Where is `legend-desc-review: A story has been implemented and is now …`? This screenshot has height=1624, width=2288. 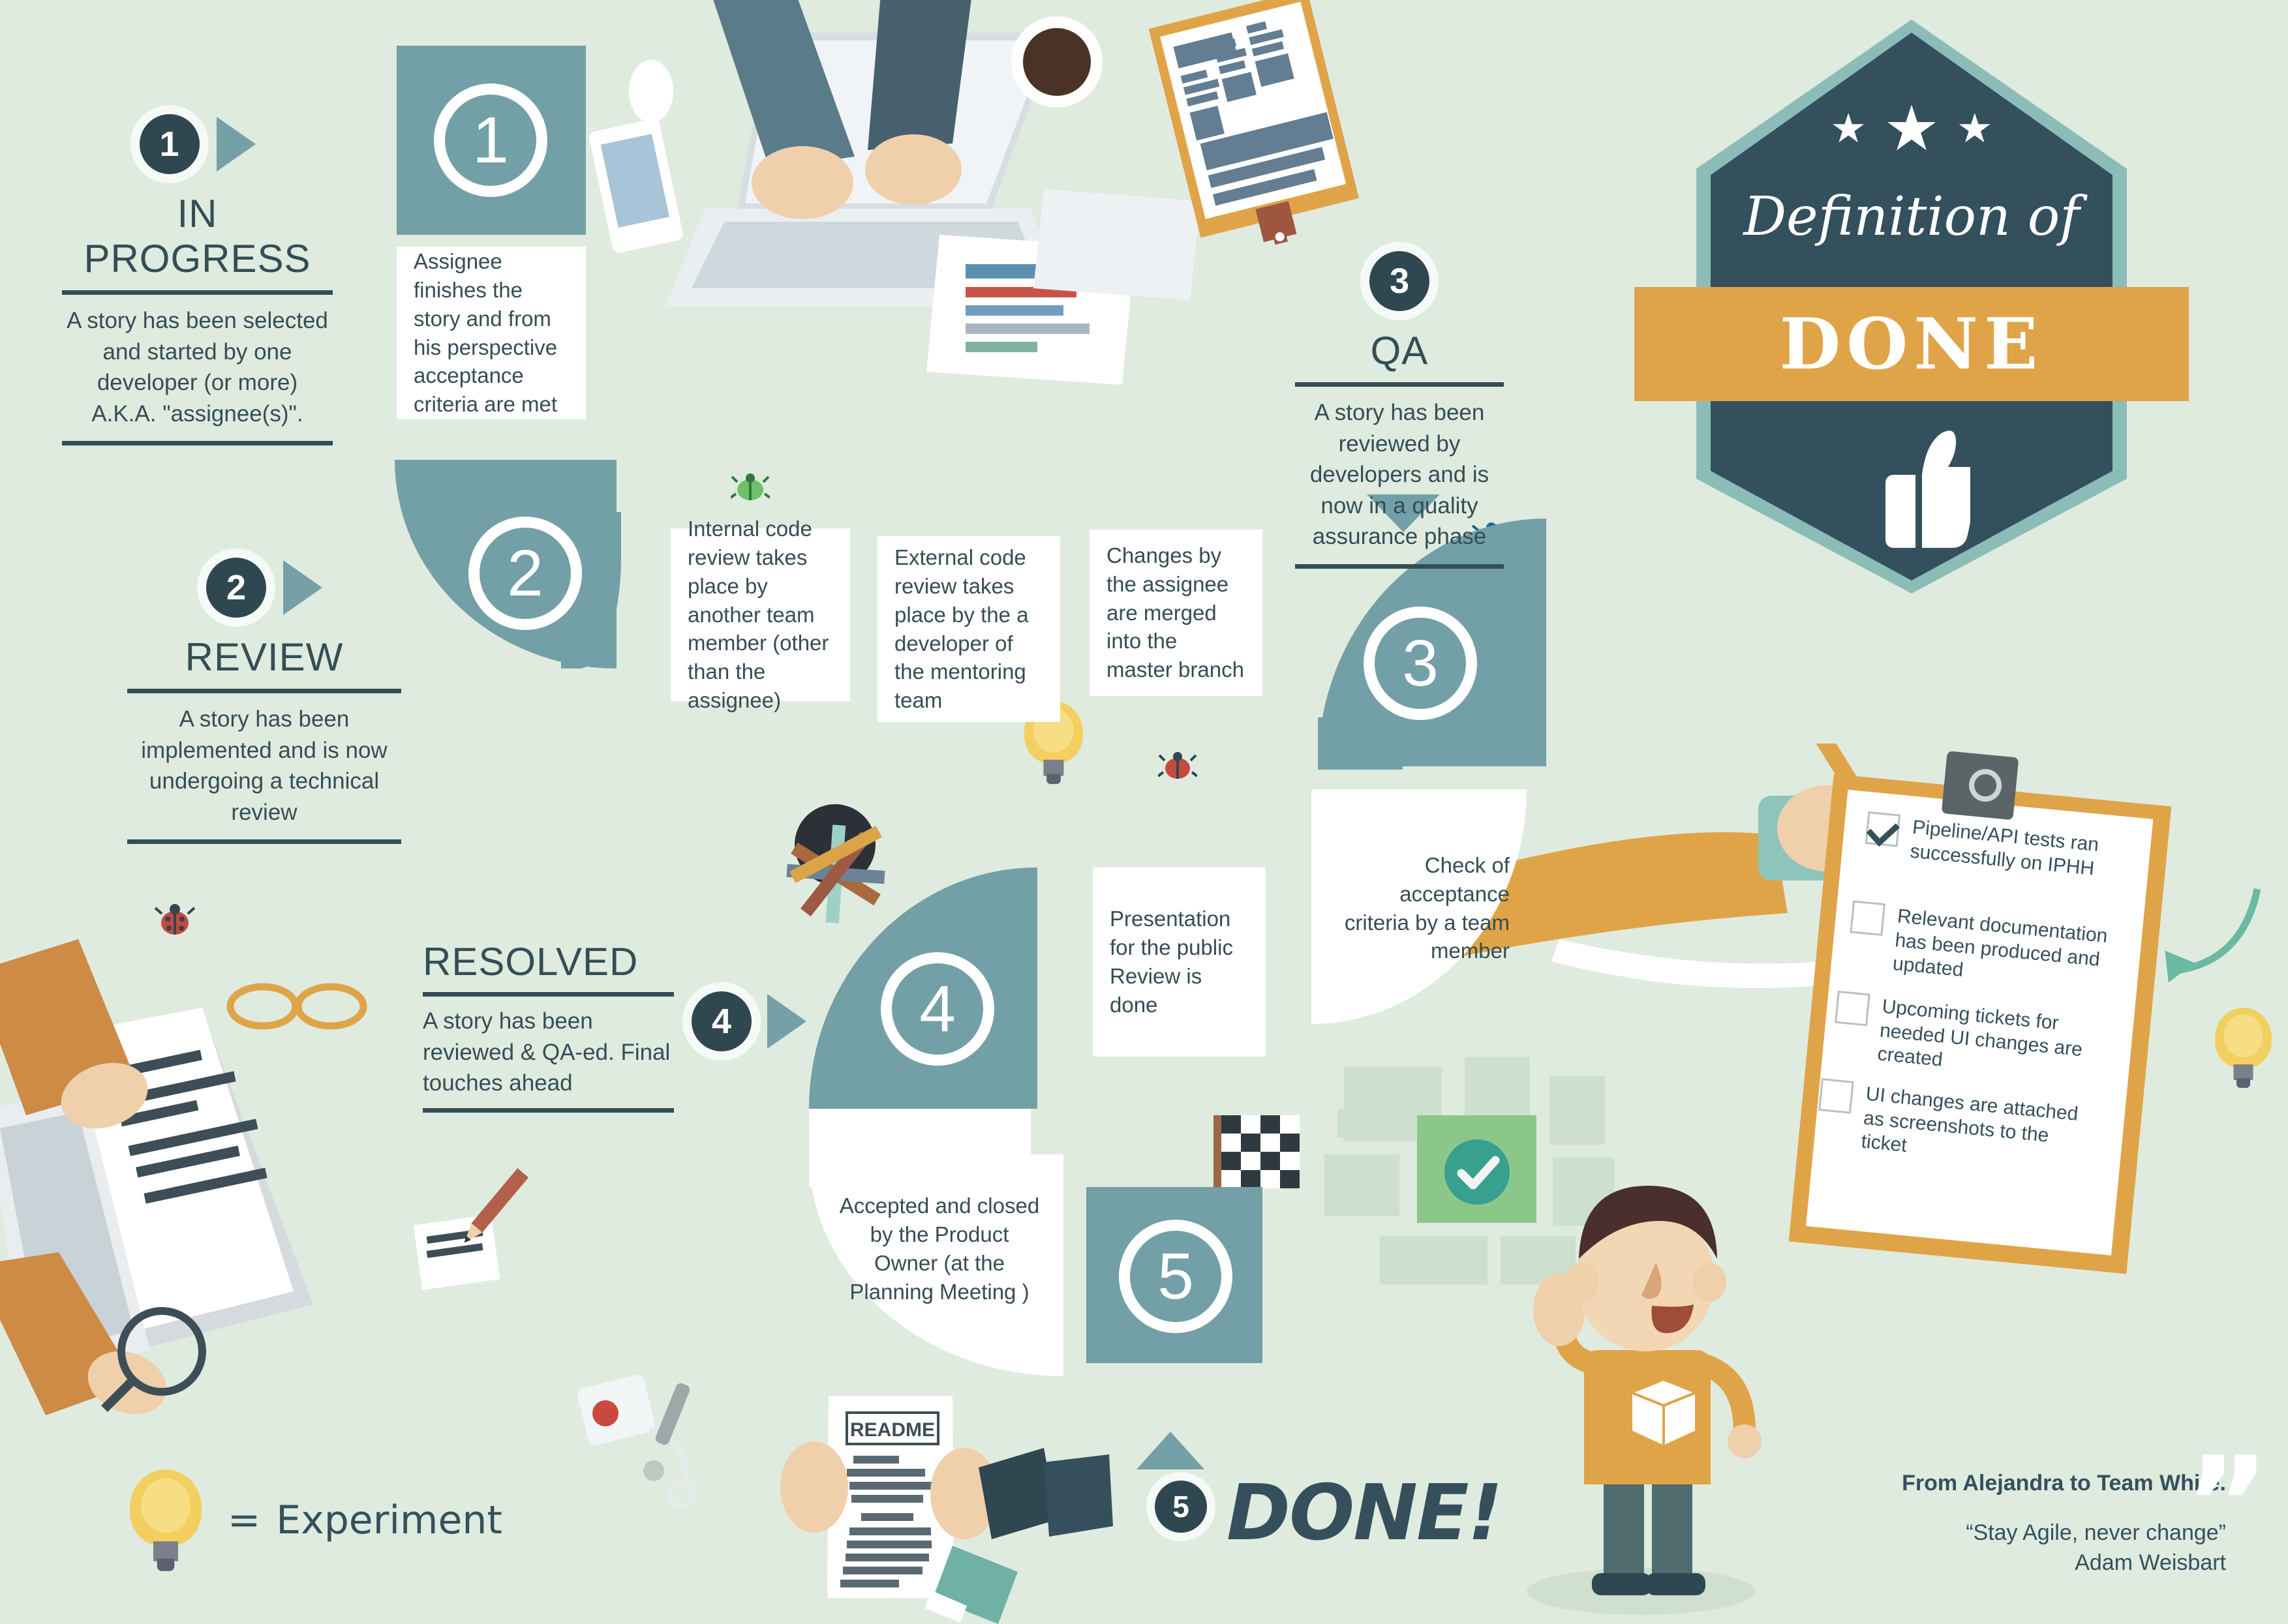 legend-desc-review: A story has been implemented and is now … is located at coordinates (264, 765).